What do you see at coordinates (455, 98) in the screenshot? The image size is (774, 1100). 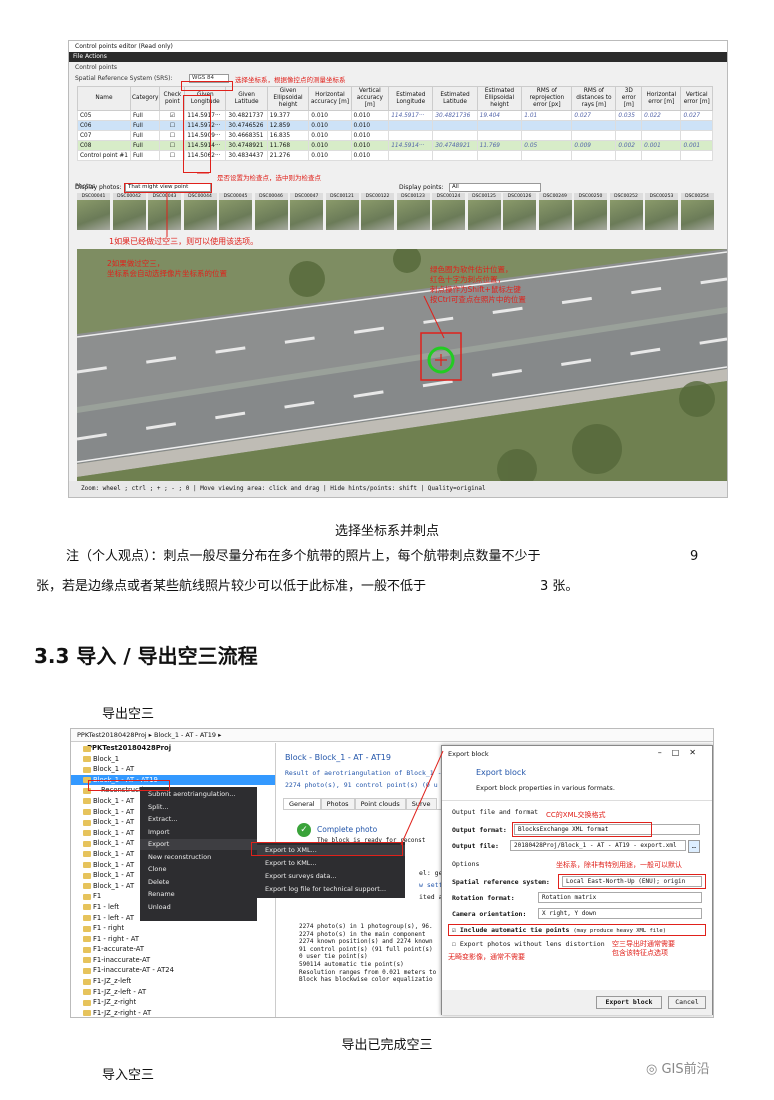 I see `column-header: Estimated Latitude` at bounding box center [455, 98].